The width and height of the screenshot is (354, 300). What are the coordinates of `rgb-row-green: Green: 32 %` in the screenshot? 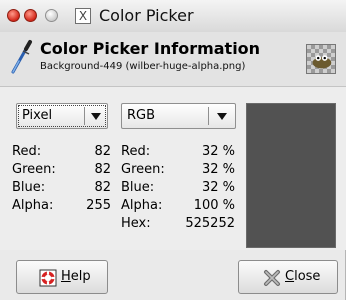 It's located at (178, 170).